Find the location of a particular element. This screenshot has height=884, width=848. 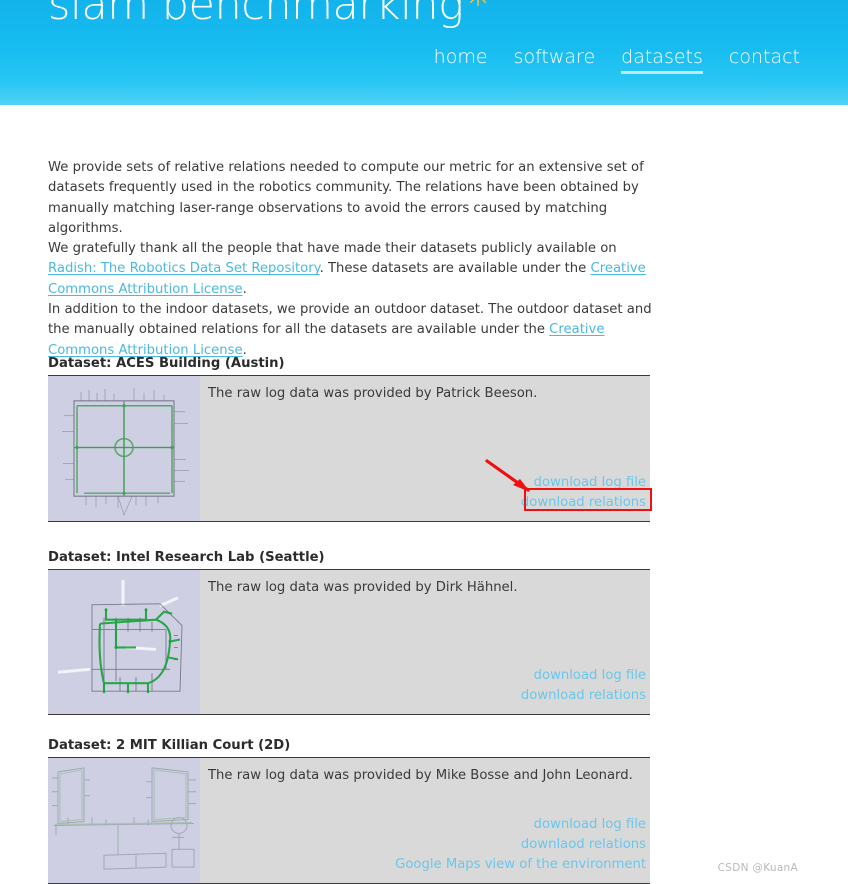

link-download-log-file-aces: download log file is located at coordinates (427, 483).